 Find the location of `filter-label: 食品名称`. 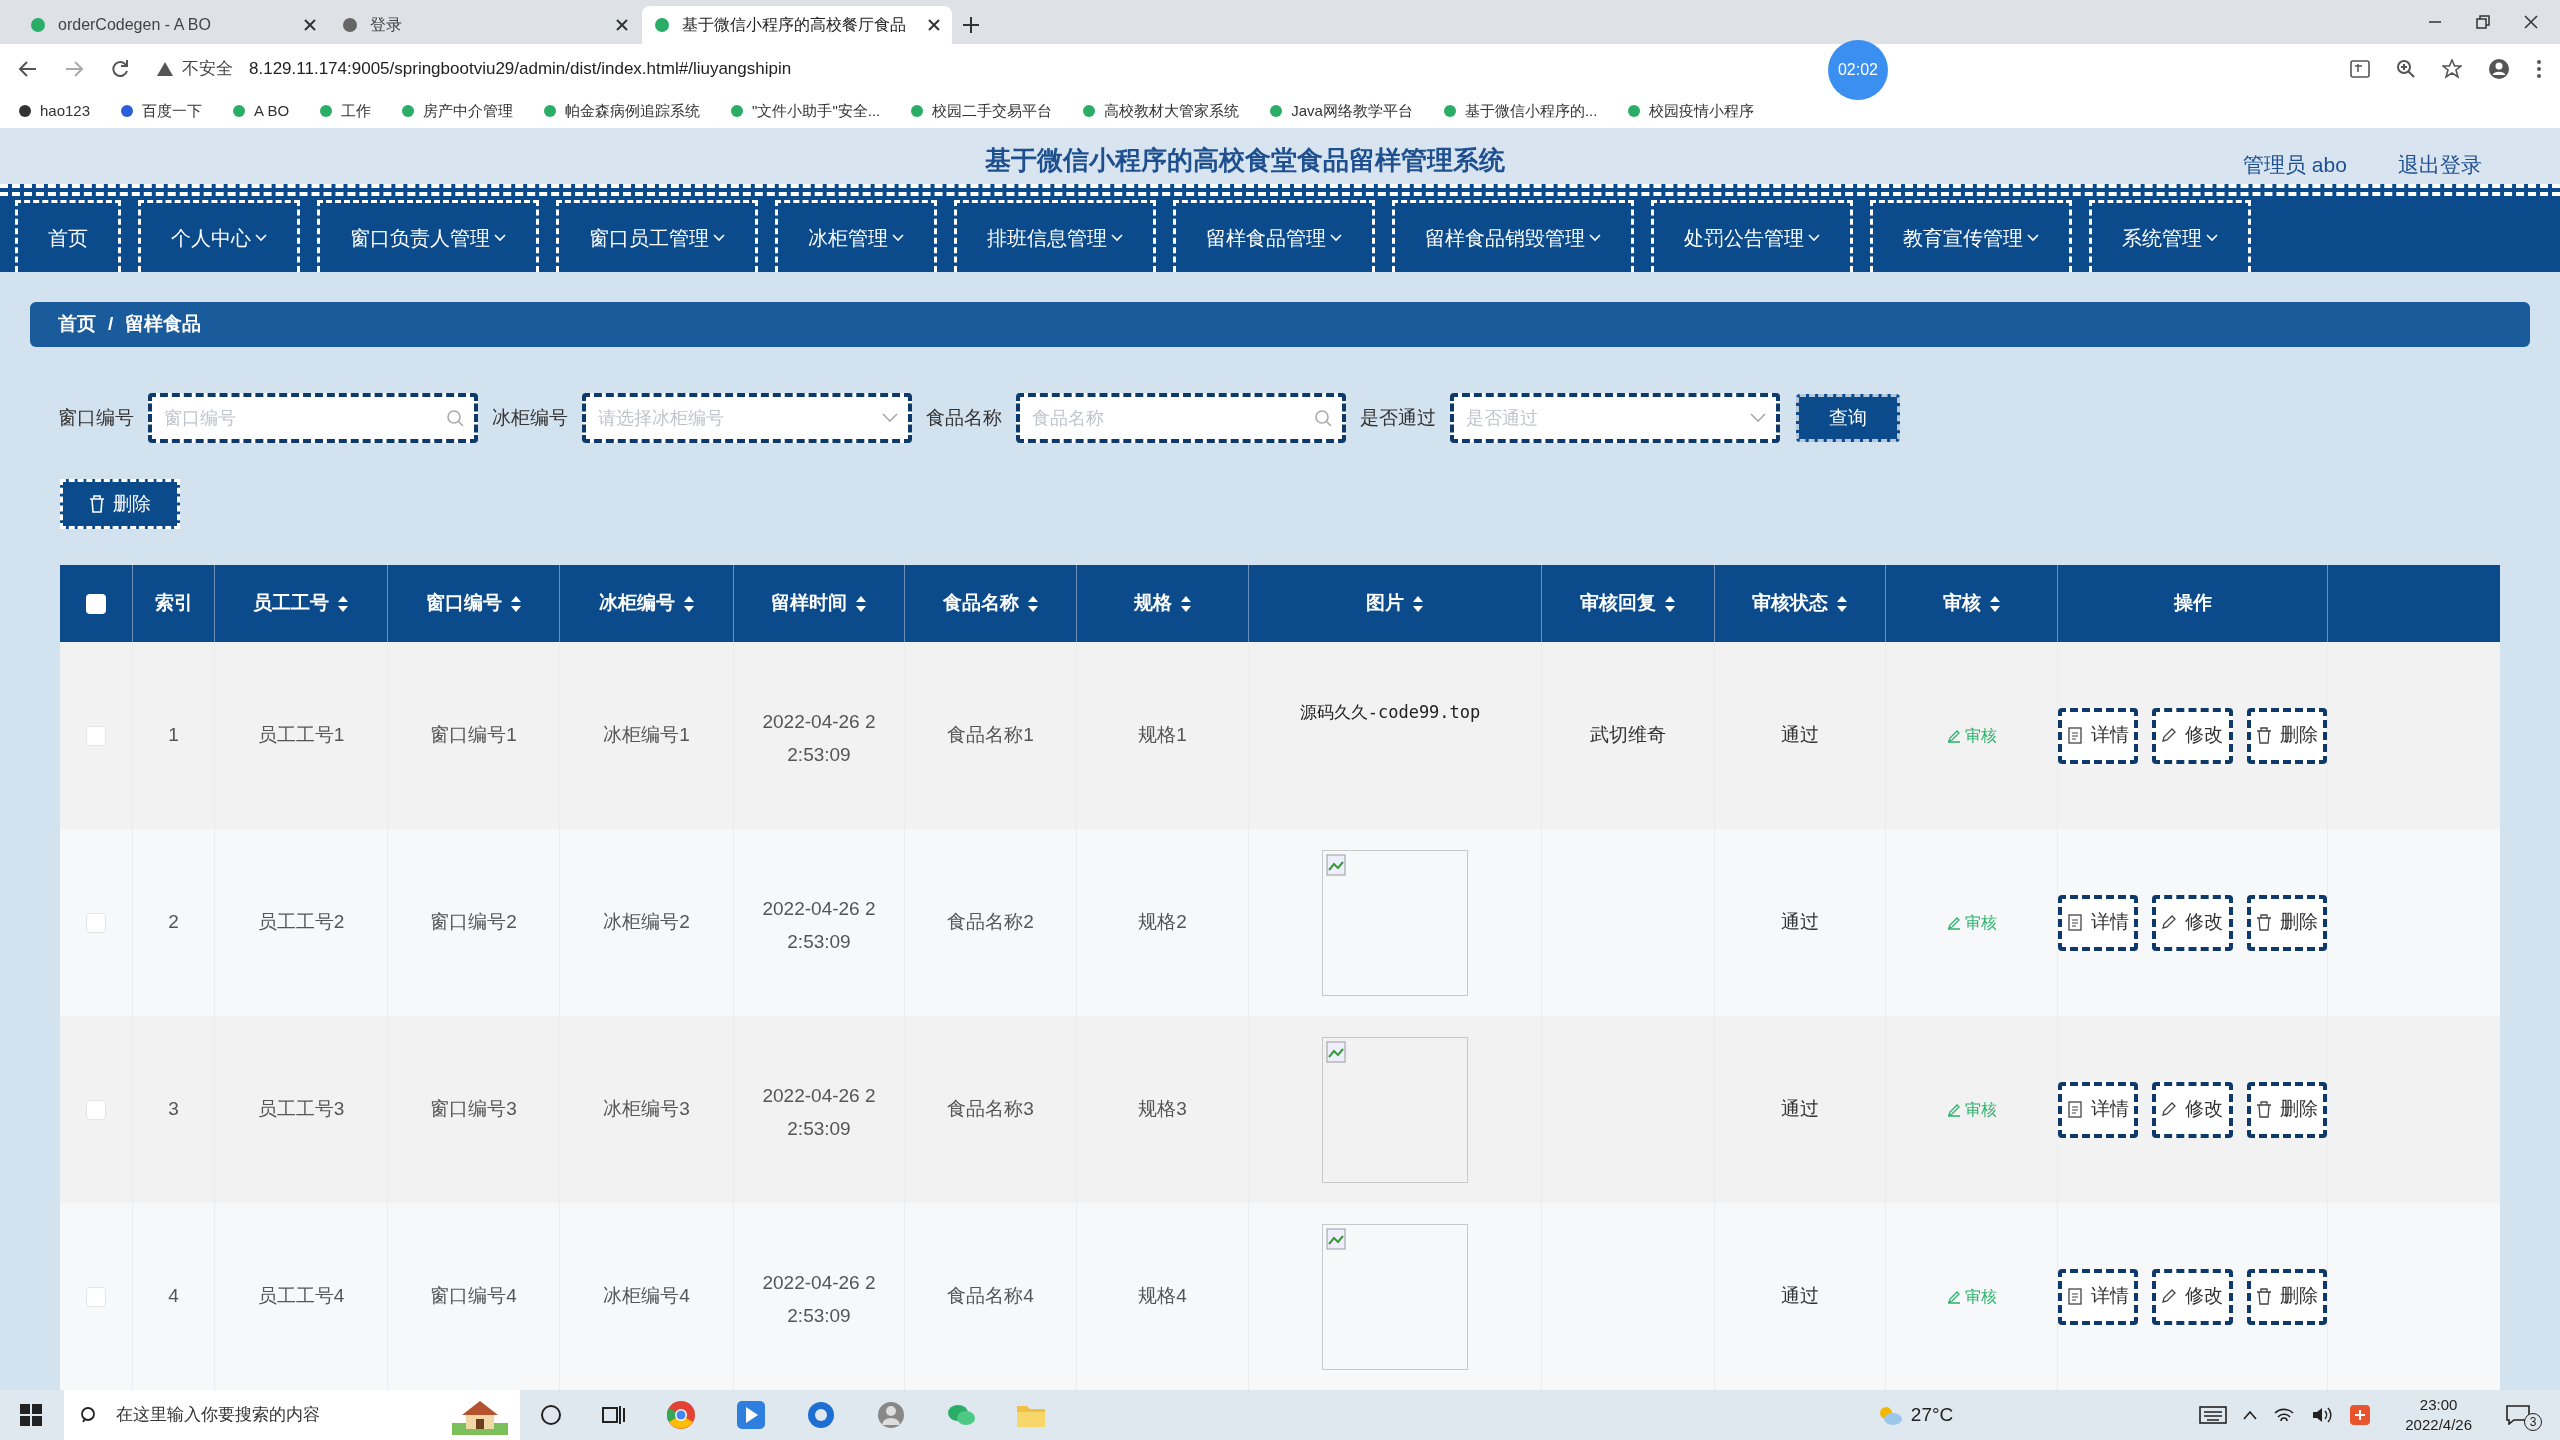

filter-label: 食品名称 is located at coordinates (964, 418).